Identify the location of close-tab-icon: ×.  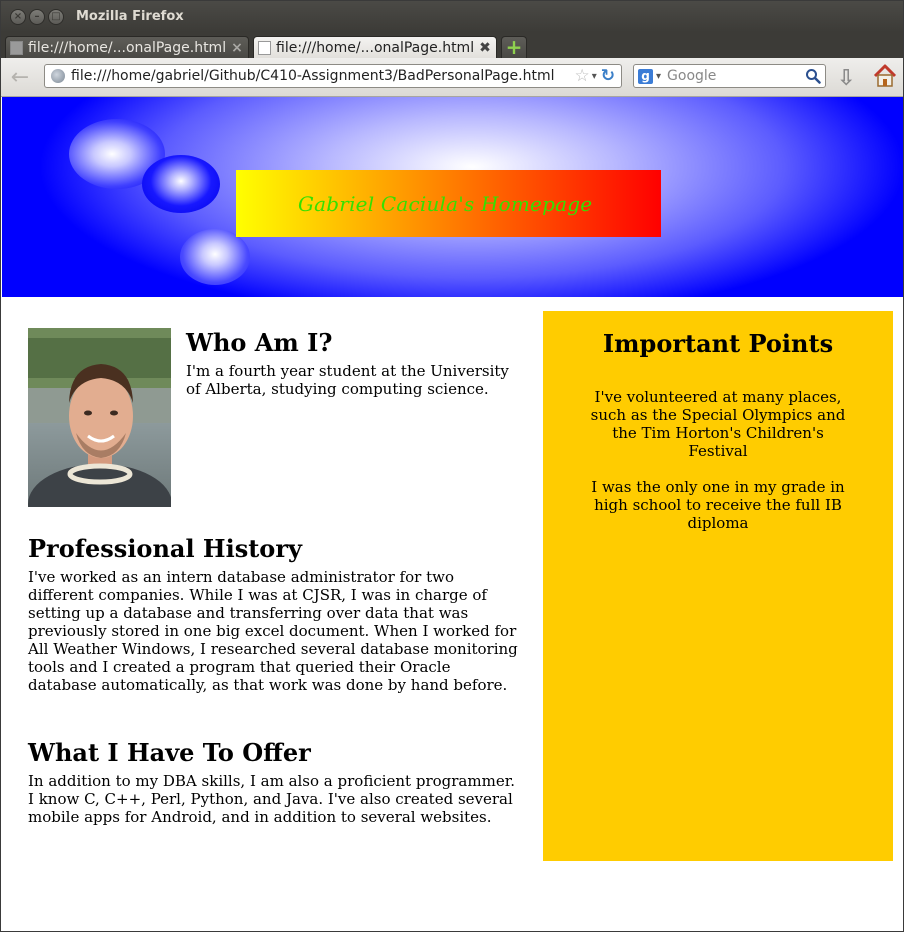
(237, 48).